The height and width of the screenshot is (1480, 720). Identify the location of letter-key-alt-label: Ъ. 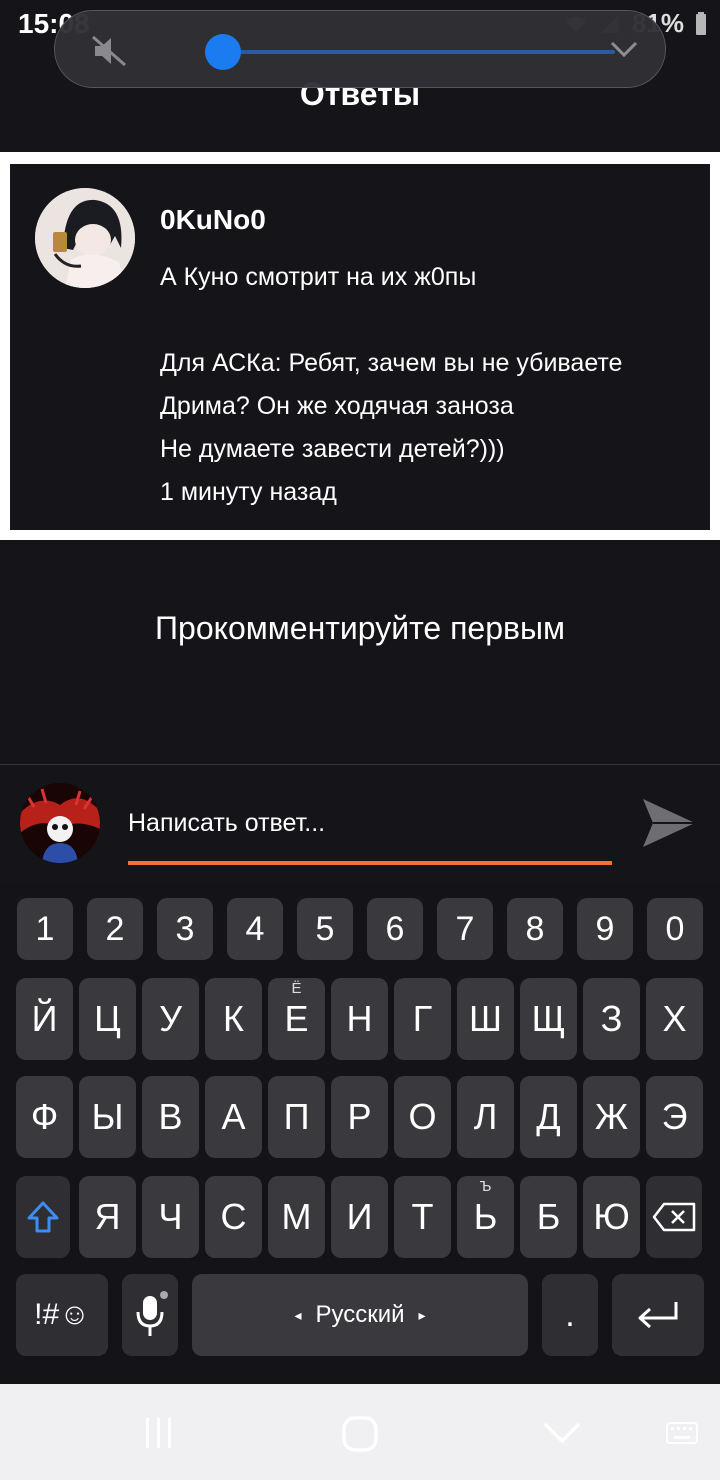
(485, 1186).